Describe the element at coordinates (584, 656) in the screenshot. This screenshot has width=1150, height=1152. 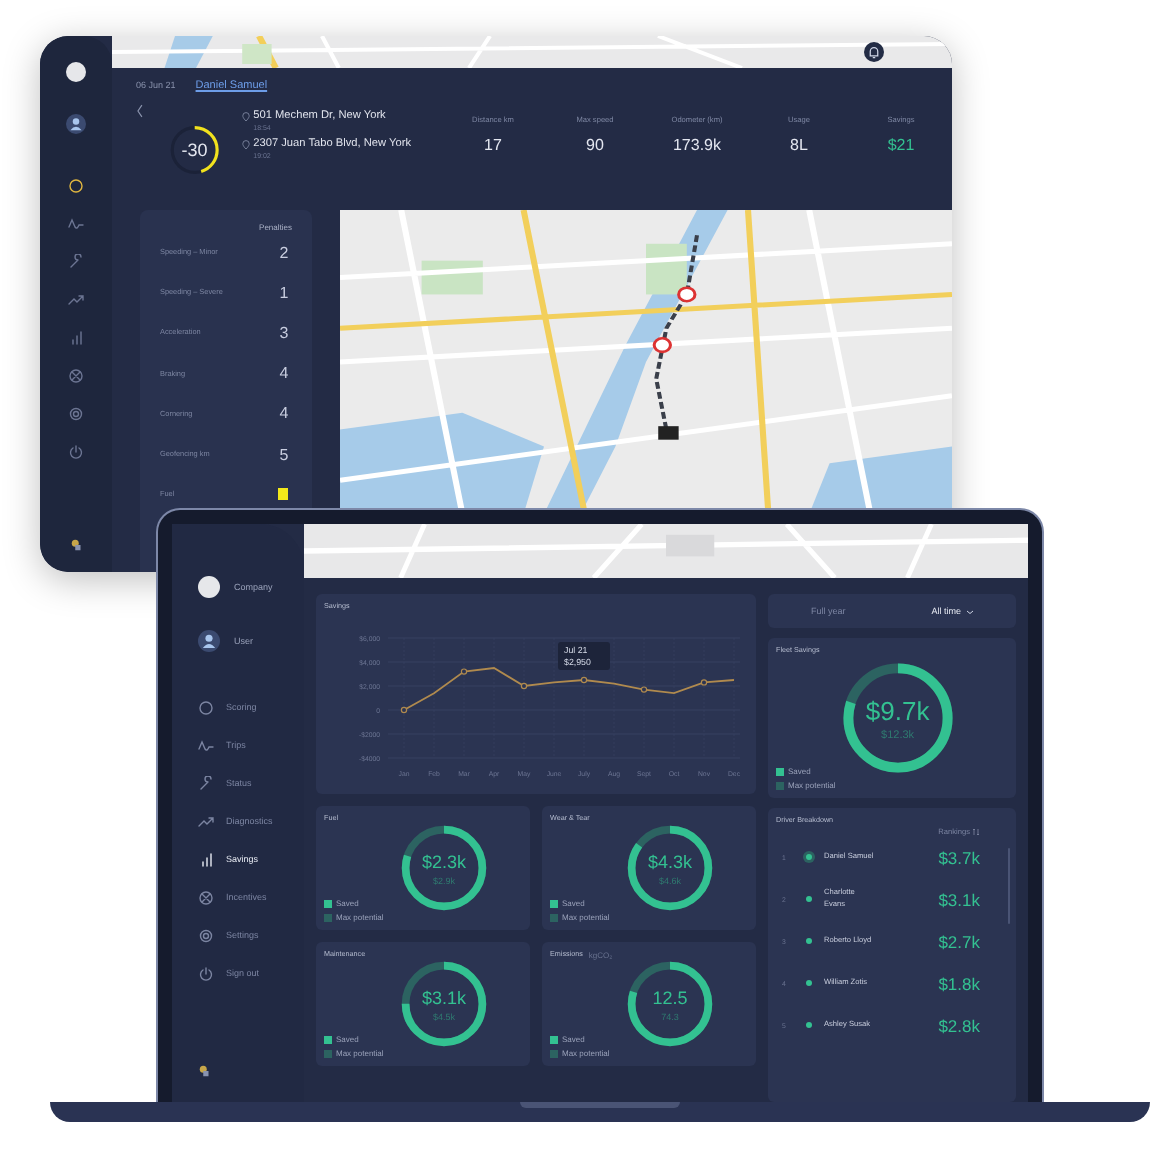
I see `chart-tooltip` at that location.